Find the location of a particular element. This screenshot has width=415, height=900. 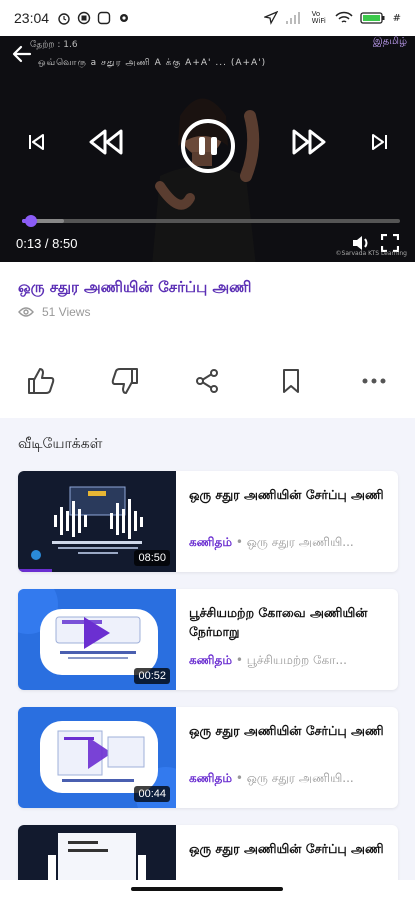

more-horizontal-icon is located at coordinates (374, 381).